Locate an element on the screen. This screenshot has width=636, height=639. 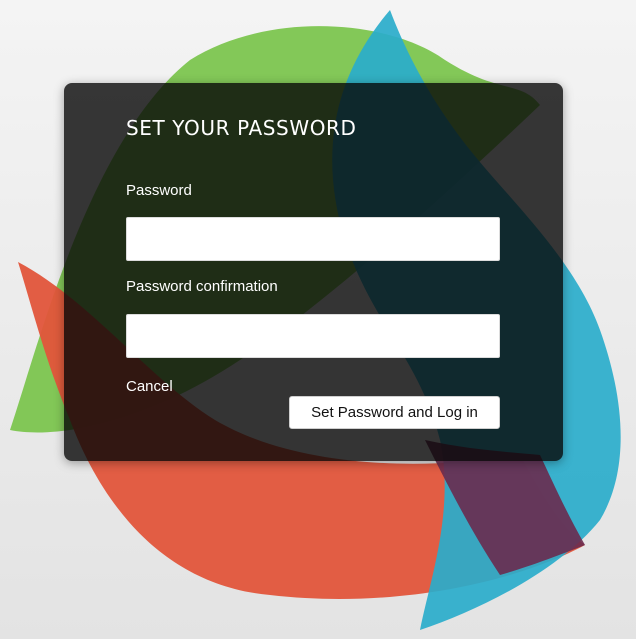
set-password-and-login-button: Set Password and Log in is located at coordinates (394, 412).